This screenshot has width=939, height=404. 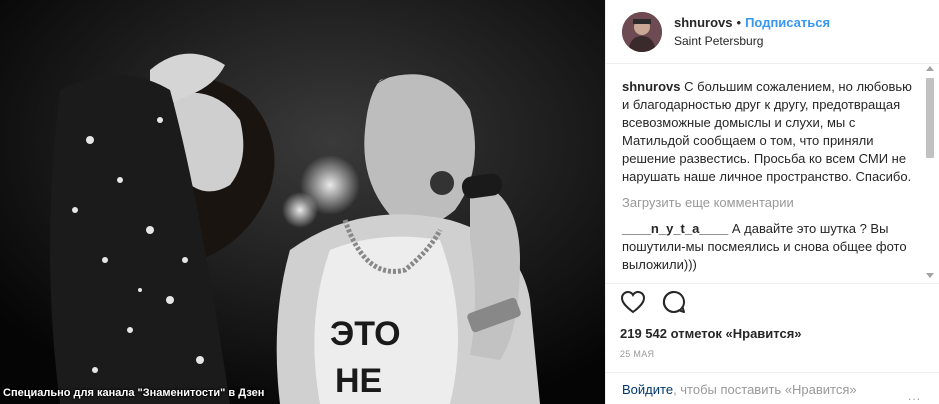 I want to click on header-username: shnurovs, so click(x=703, y=22).